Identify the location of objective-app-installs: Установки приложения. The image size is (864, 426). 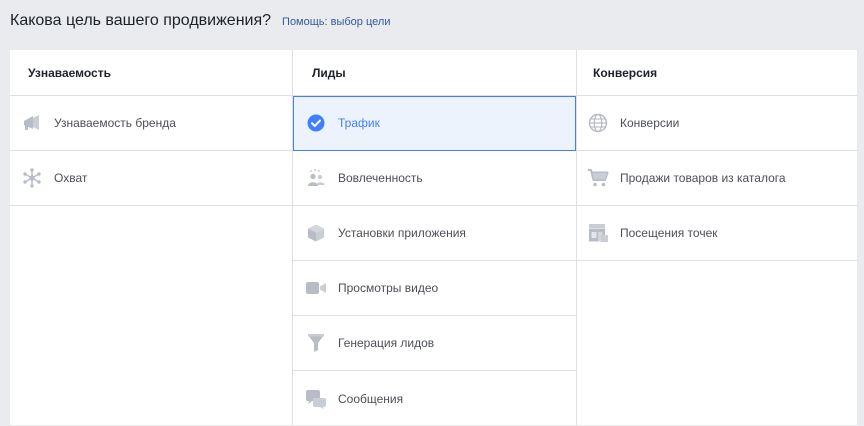
(434, 233).